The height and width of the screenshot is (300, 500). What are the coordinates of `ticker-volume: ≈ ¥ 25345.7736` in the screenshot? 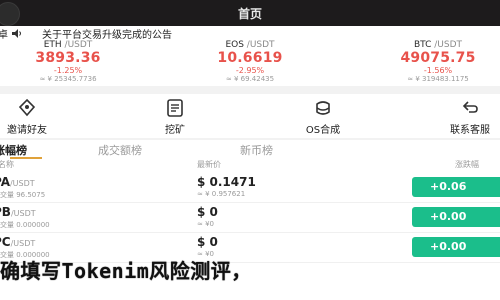 It's located at (68, 79).